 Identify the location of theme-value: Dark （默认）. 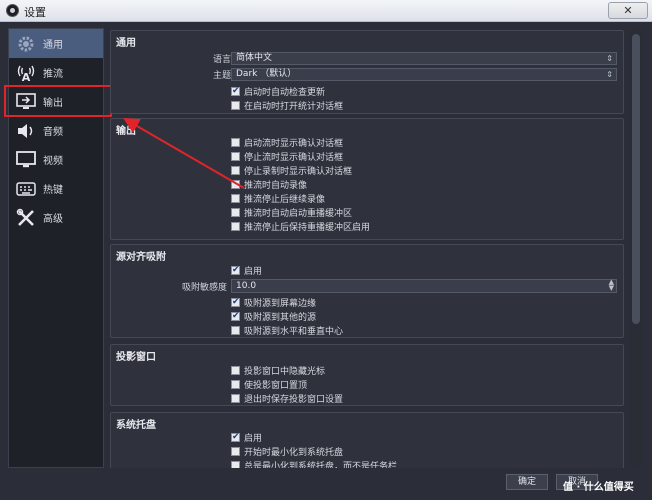
(266, 74).